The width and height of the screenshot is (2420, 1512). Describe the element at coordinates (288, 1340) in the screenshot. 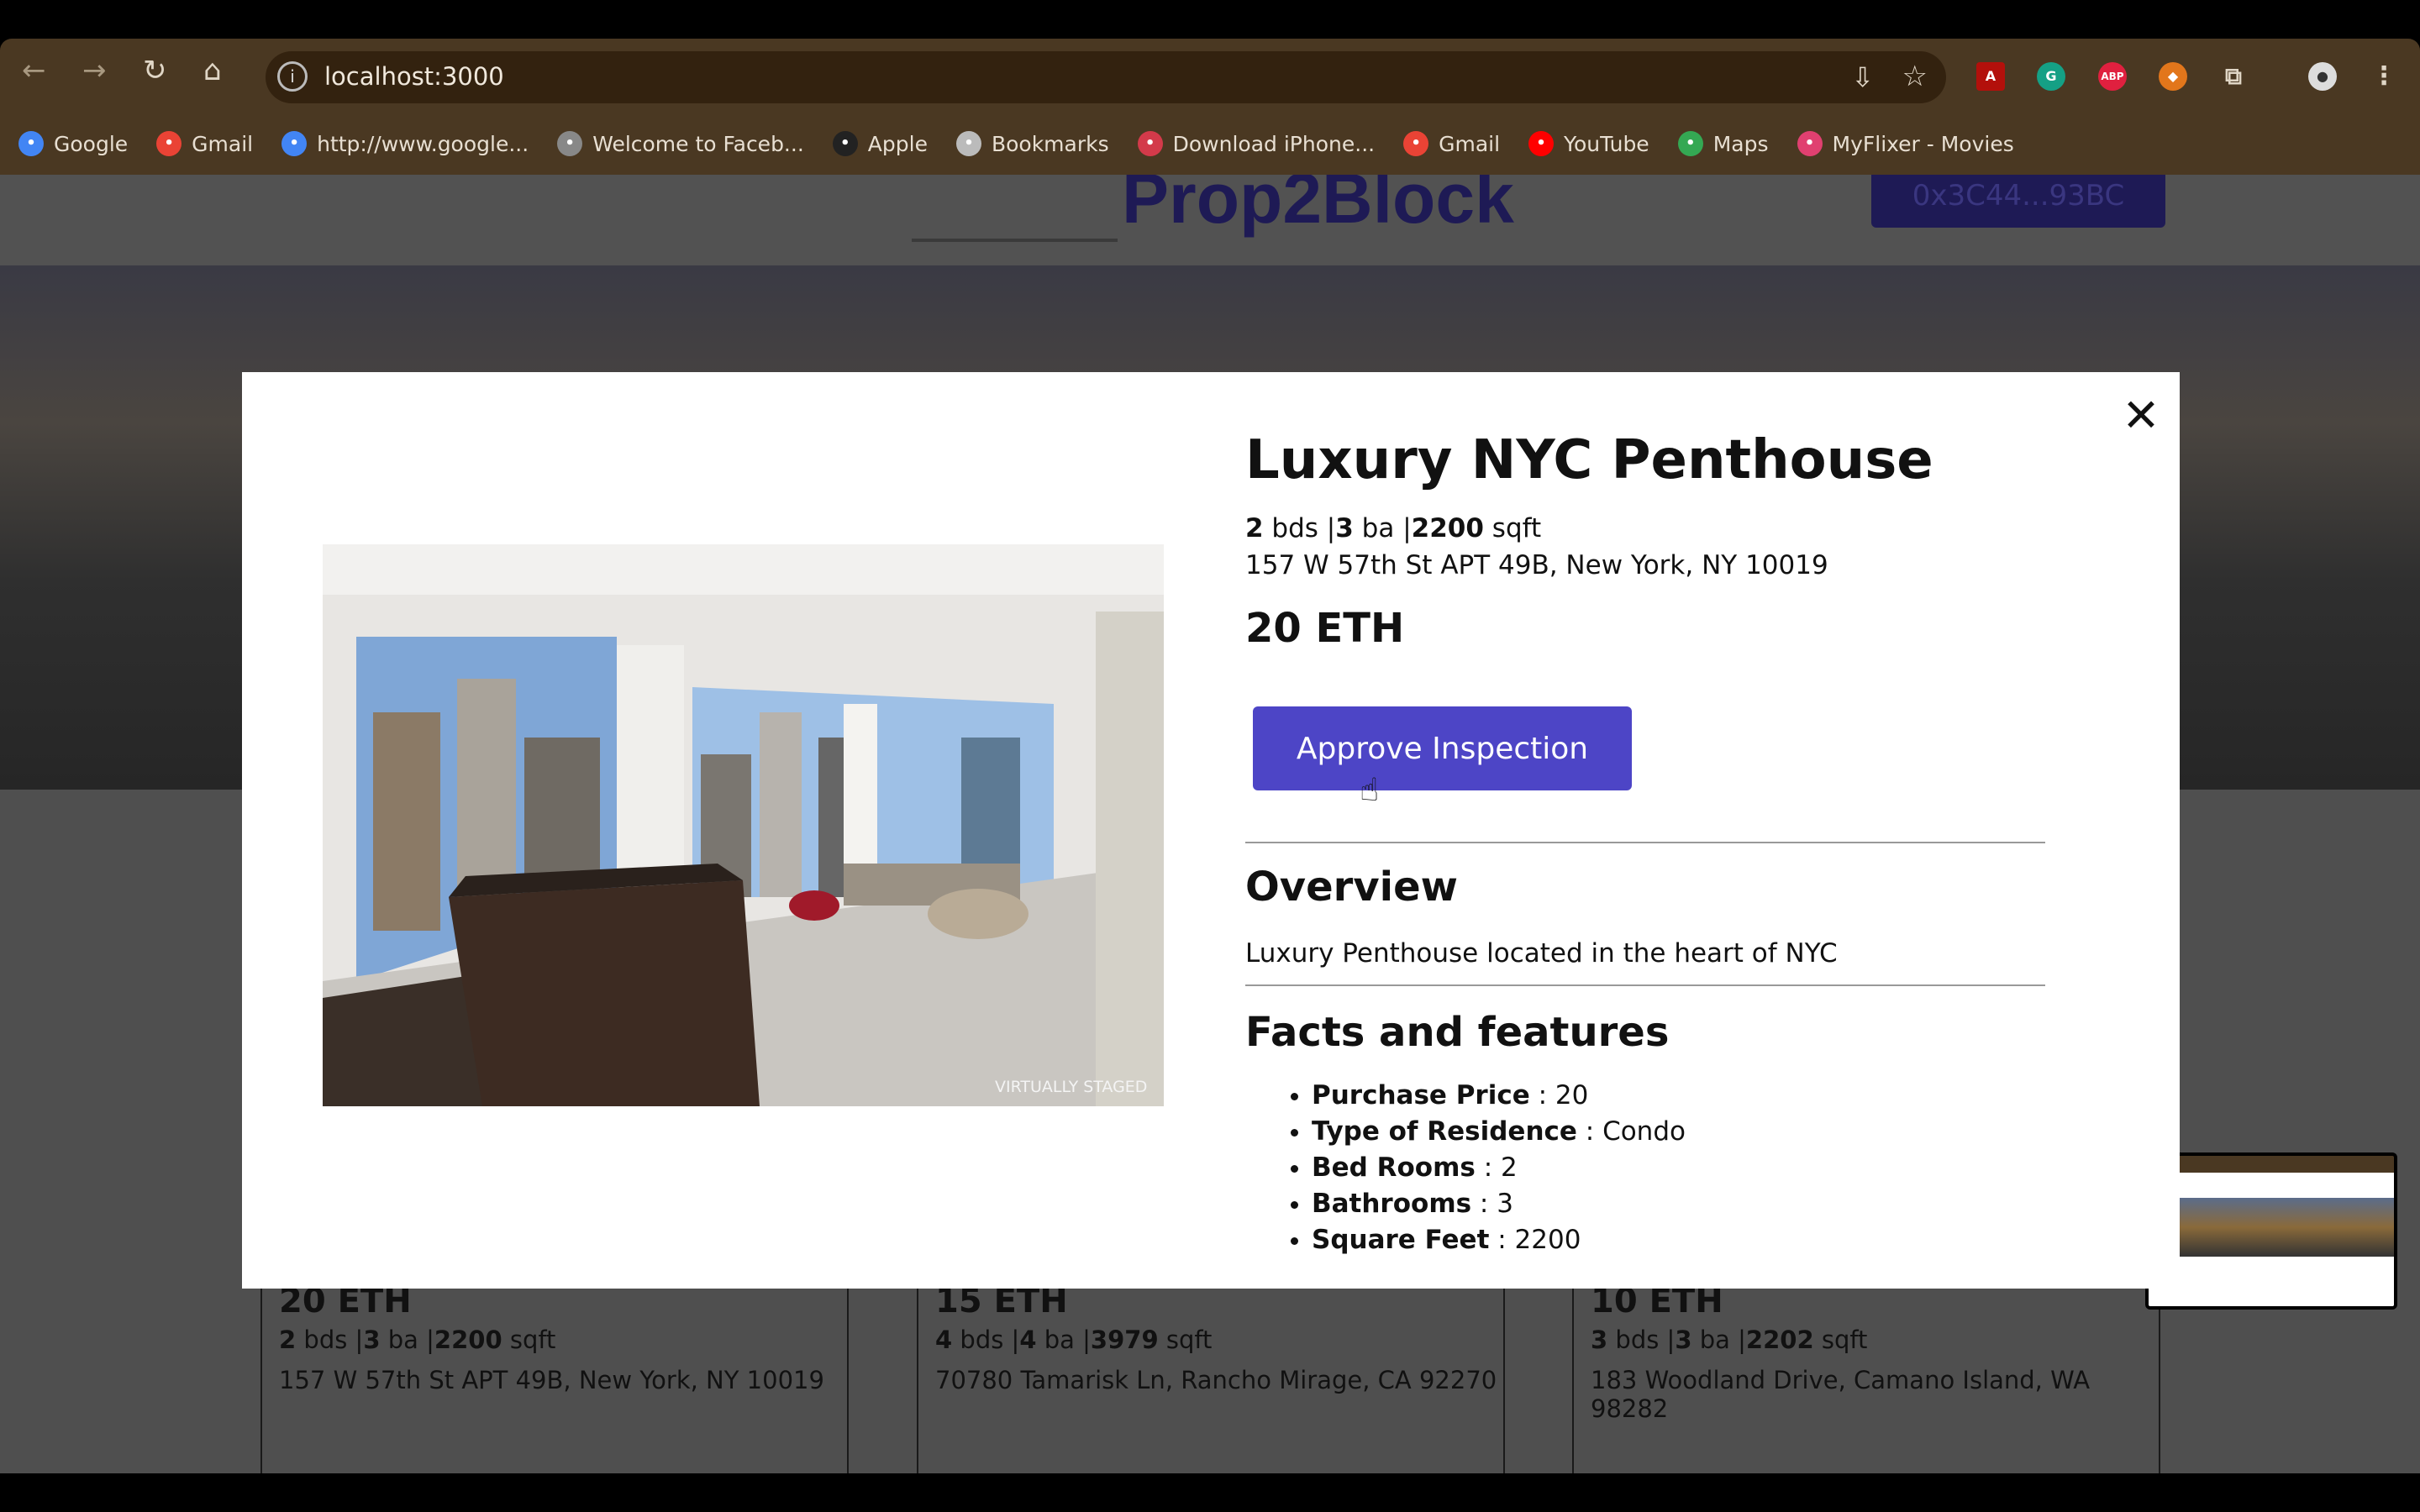

I see `beds-value: 2` at that location.